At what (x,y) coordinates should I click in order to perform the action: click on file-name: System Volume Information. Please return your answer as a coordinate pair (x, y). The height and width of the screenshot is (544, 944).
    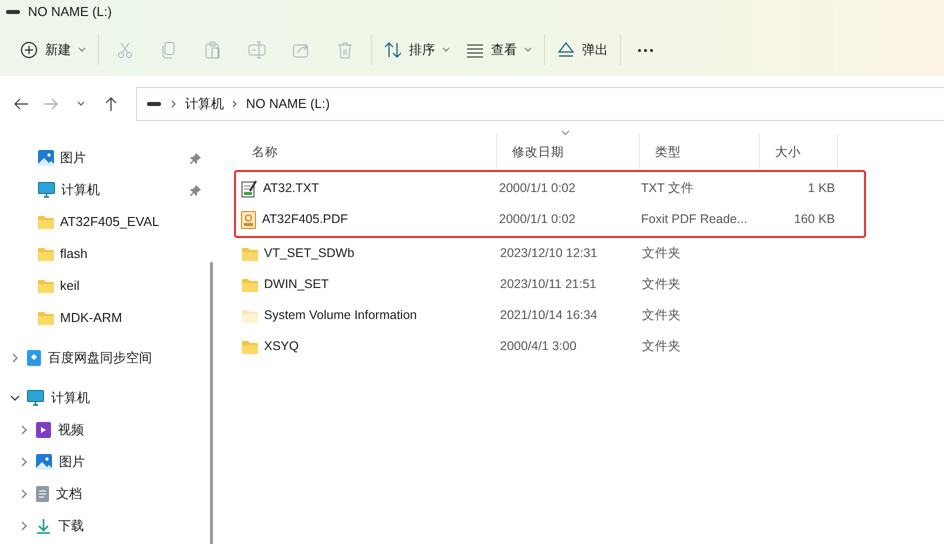
    Looking at the image, I should click on (340, 315).